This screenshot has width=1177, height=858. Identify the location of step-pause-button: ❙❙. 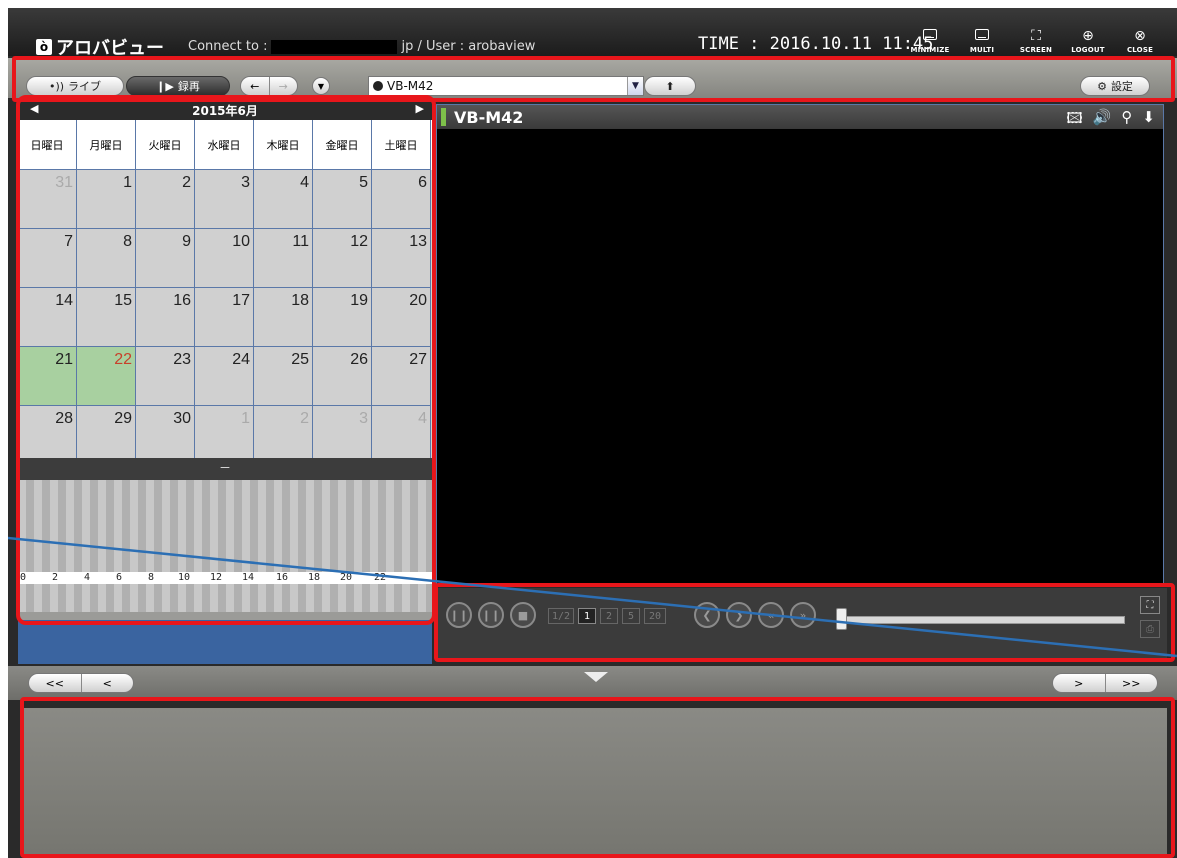
(491, 615).